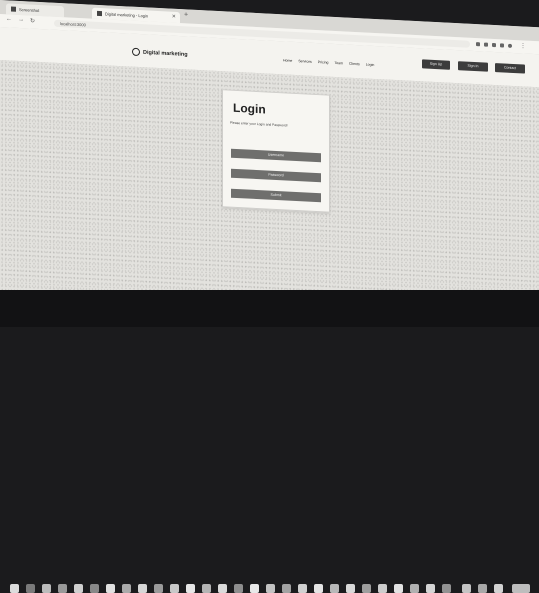  What do you see at coordinates (259, 124) in the screenshot?
I see `login-subtitle: Please enter your Login and Password!` at bounding box center [259, 124].